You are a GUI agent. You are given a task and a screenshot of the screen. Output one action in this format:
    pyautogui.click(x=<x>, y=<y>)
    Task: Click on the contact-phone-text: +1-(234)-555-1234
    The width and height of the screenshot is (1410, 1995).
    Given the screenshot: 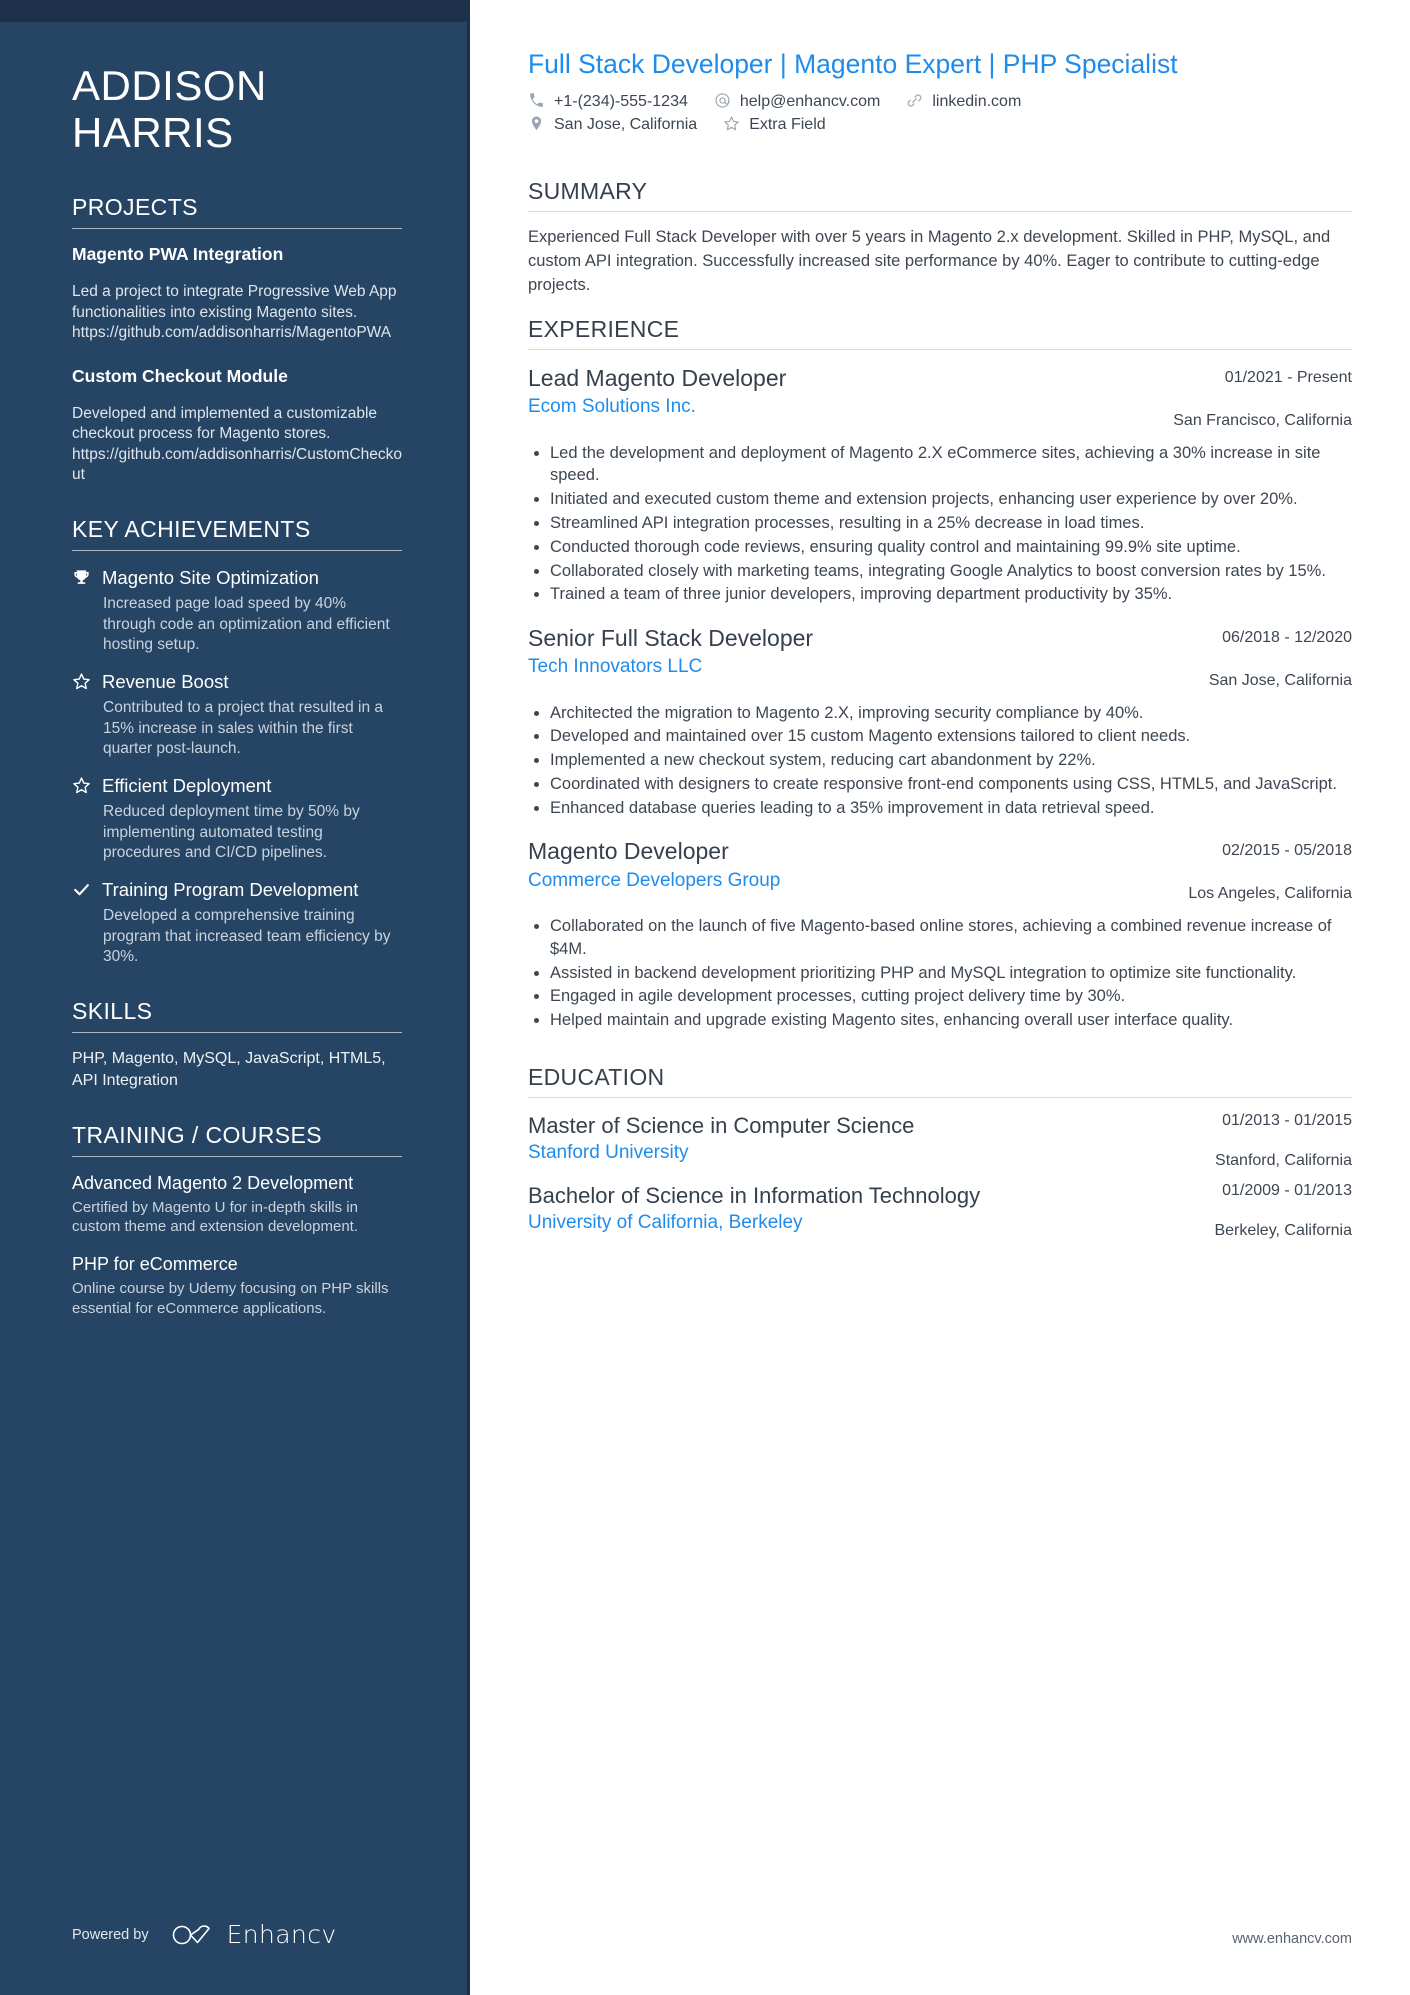 What is the action you would take?
    pyautogui.click(x=621, y=101)
    